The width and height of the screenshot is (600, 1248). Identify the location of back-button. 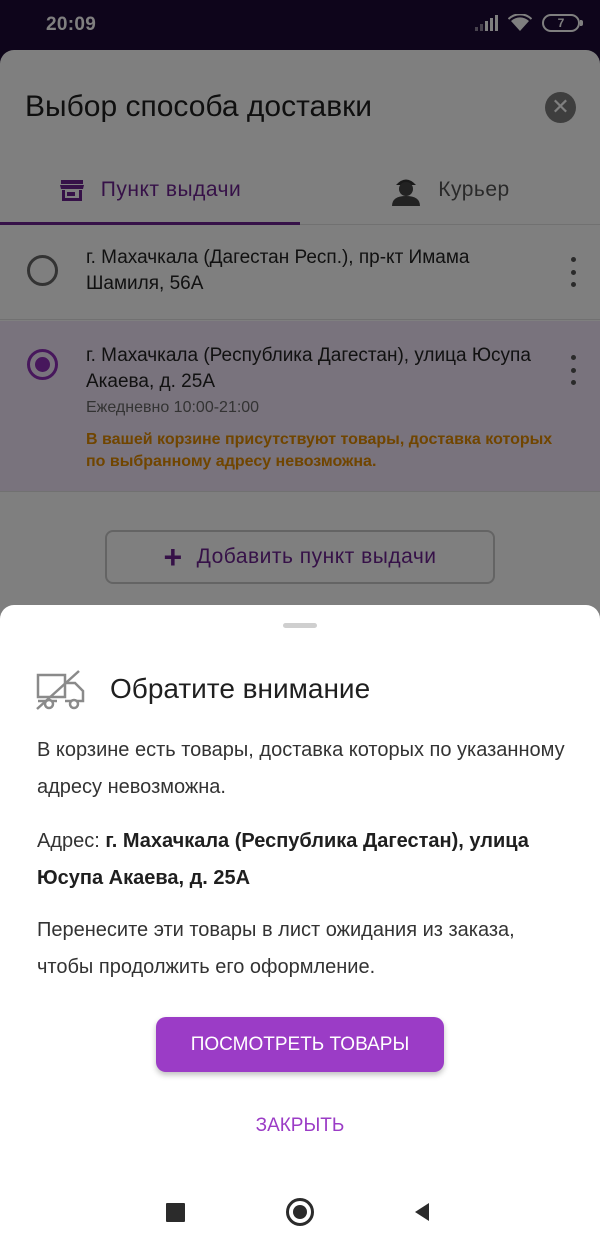
(422, 1212).